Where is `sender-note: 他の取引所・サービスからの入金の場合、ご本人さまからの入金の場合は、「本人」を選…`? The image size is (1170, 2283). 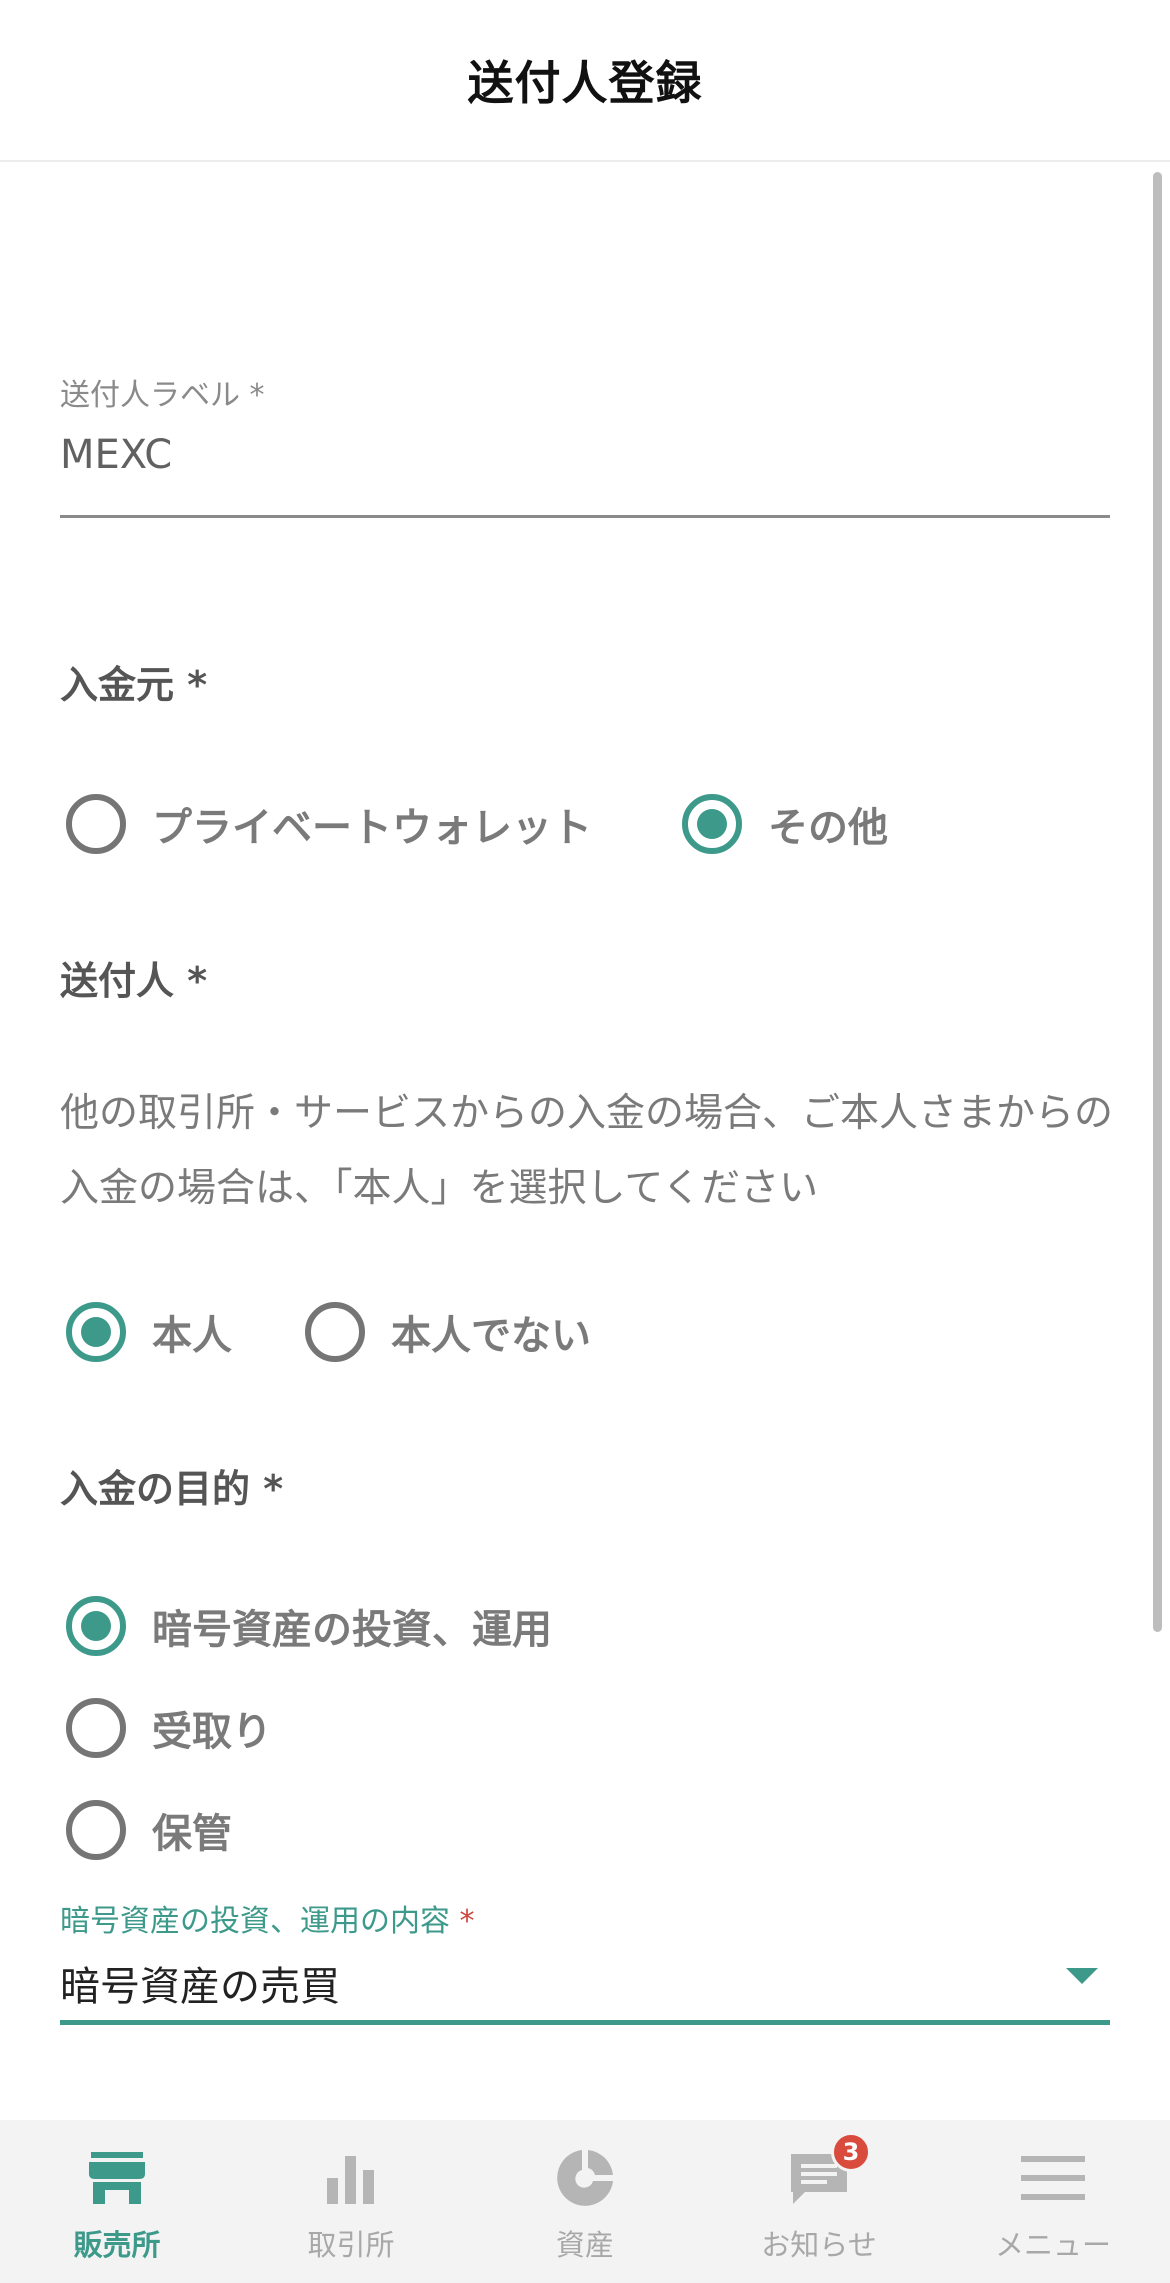
sender-note: 他の取引所・サービスからの入金の場合、ご本人さまからの入金の場合は、「本人」を選… is located at coordinates (587, 1151).